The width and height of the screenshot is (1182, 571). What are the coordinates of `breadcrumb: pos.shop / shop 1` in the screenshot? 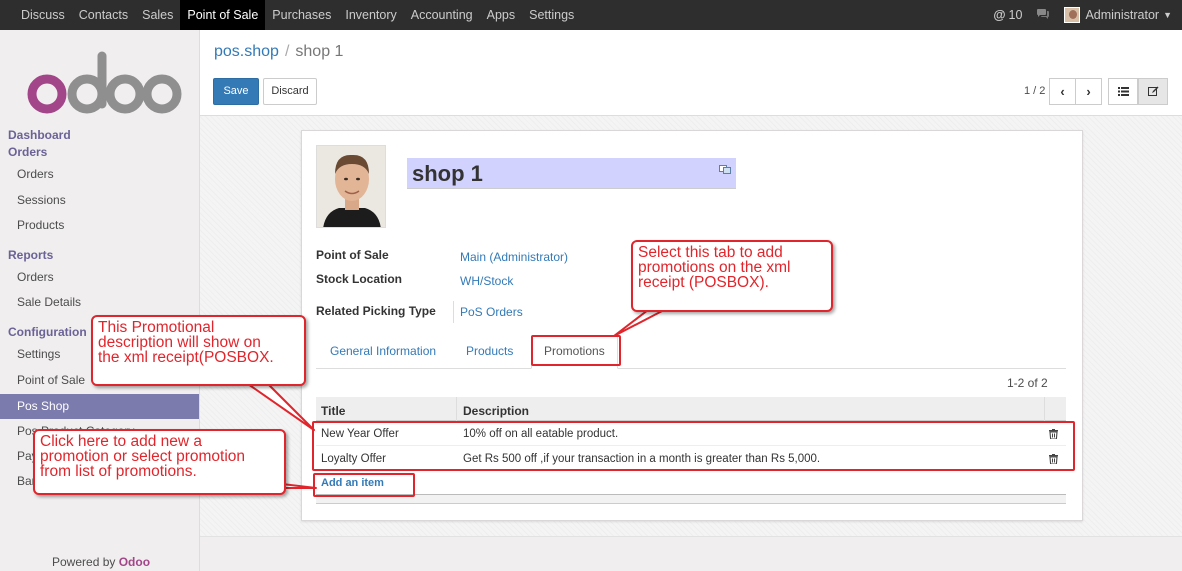 It's located at (278, 52).